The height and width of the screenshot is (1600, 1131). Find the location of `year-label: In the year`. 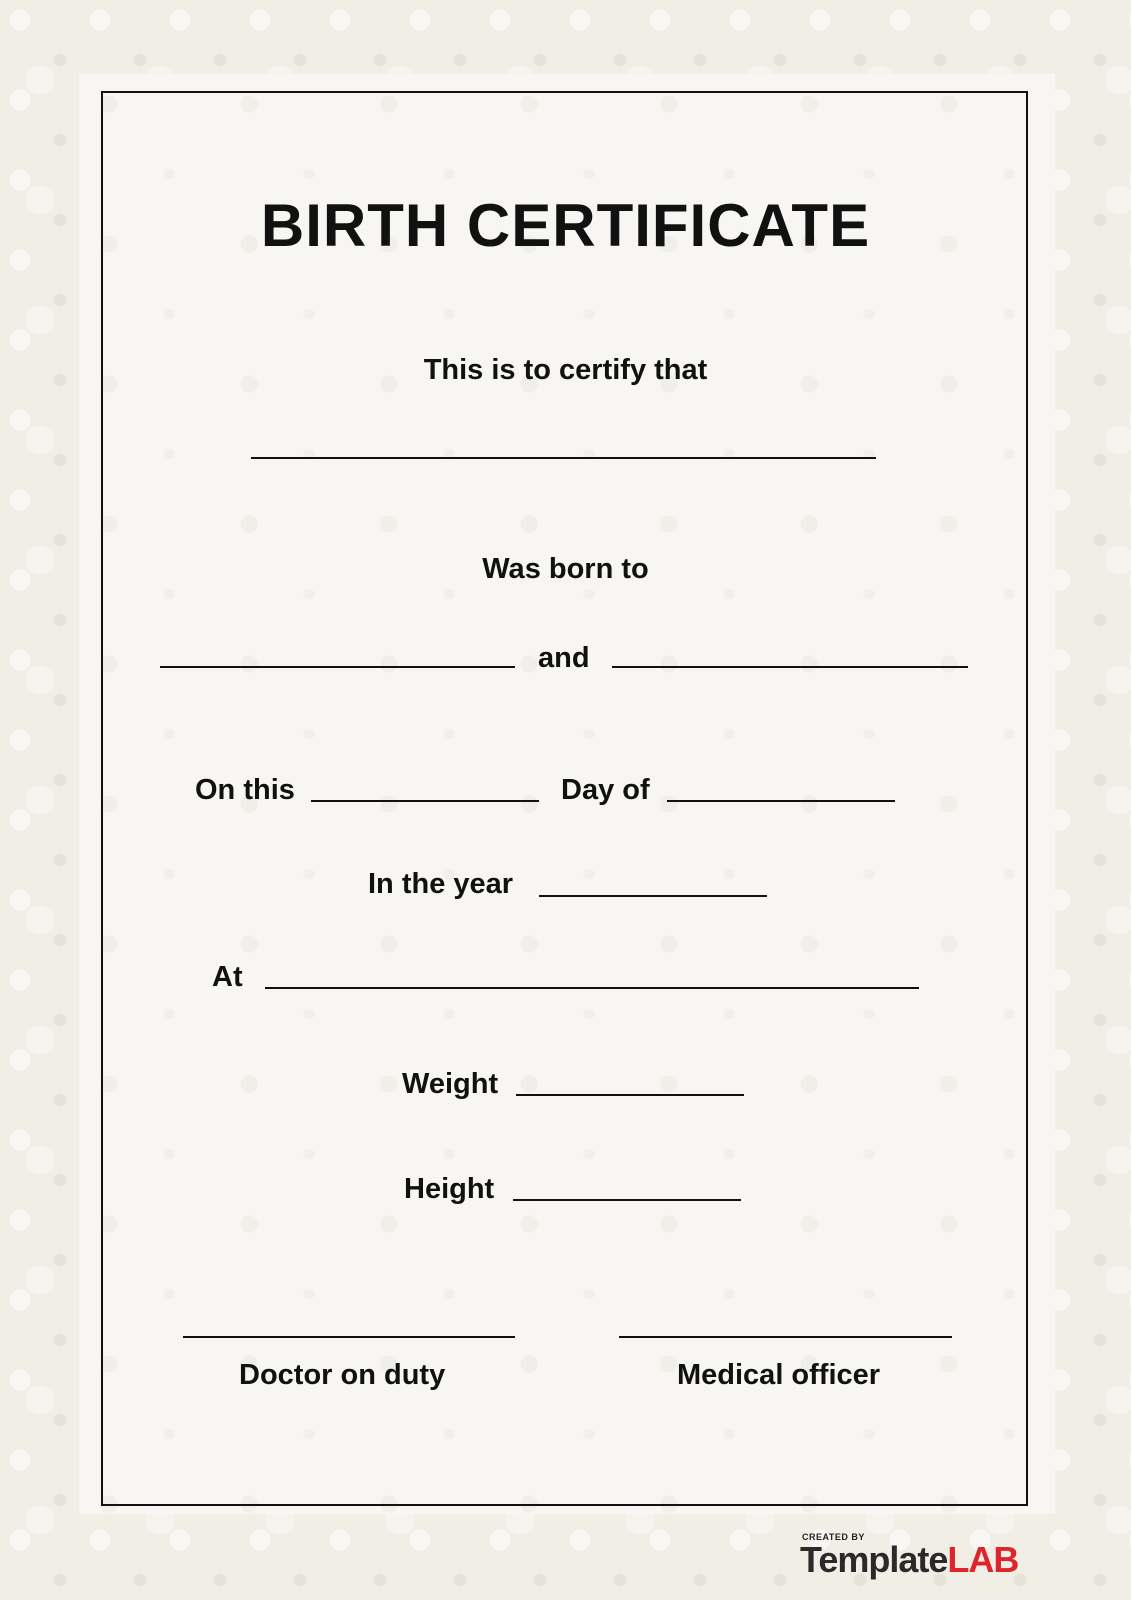

year-label: In the year is located at coordinates (441, 884).